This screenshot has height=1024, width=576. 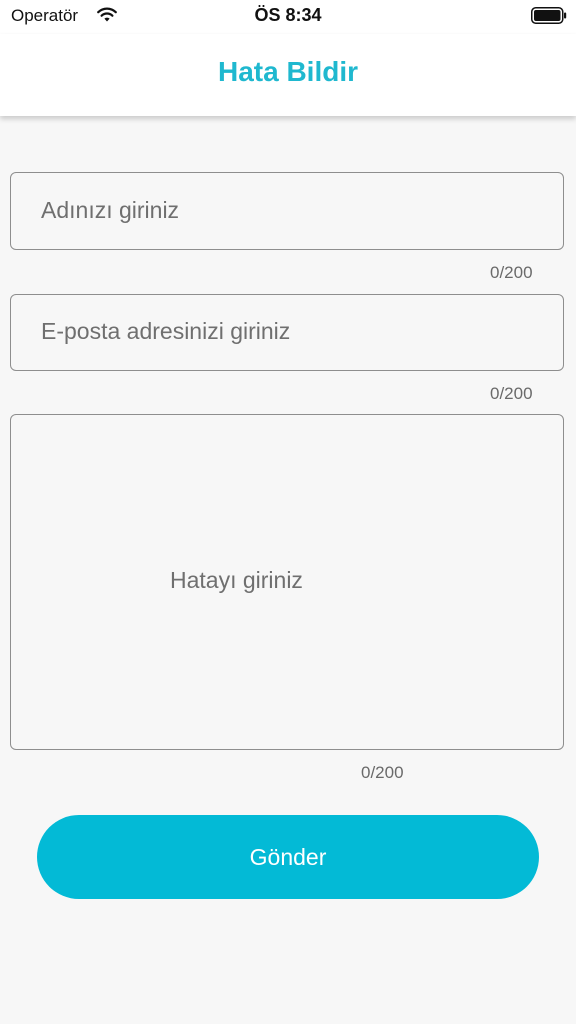 What do you see at coordinates (549, 15) in the screenshot?
I see `battery-icon` at bounding box center [549, 15].